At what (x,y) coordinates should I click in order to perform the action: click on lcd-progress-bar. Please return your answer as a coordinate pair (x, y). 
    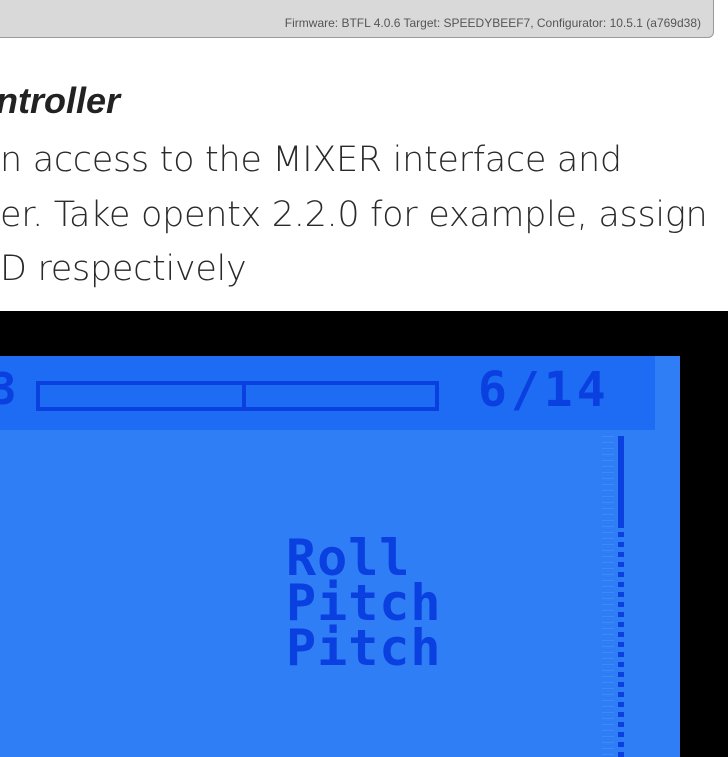
    Looking at the image, I should click on (237, 396).